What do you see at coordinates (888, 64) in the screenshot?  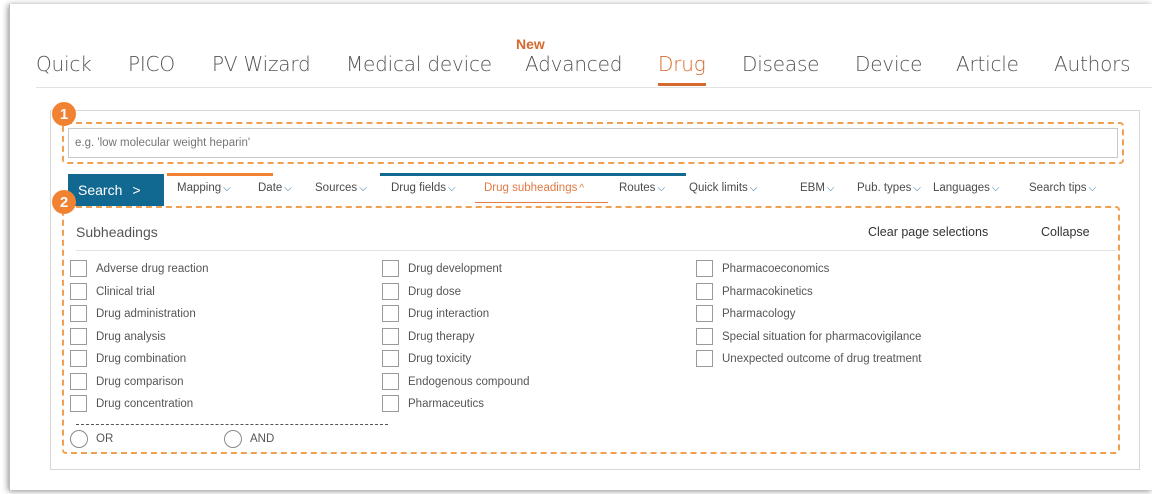 I see `tab-device: Device` at bounding box center [888, 64].